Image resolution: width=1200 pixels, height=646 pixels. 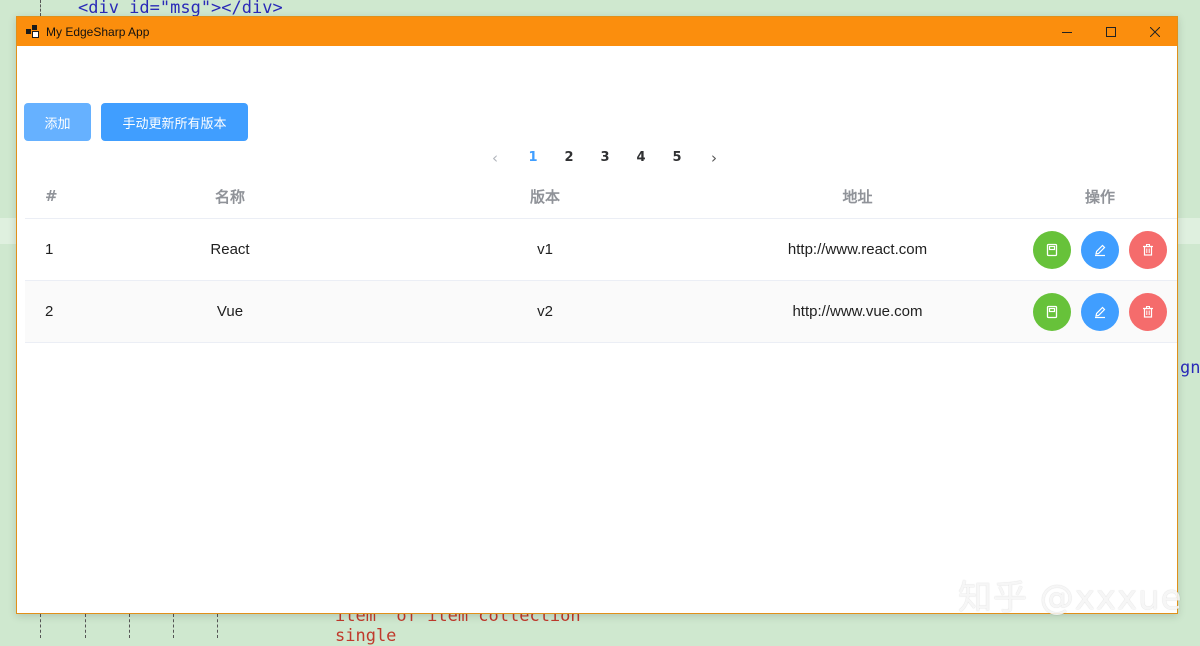 What do you see at coordinates (229, 196) in the screenshot?
I see `header-name: 名称` at bounding box center [229, 196].